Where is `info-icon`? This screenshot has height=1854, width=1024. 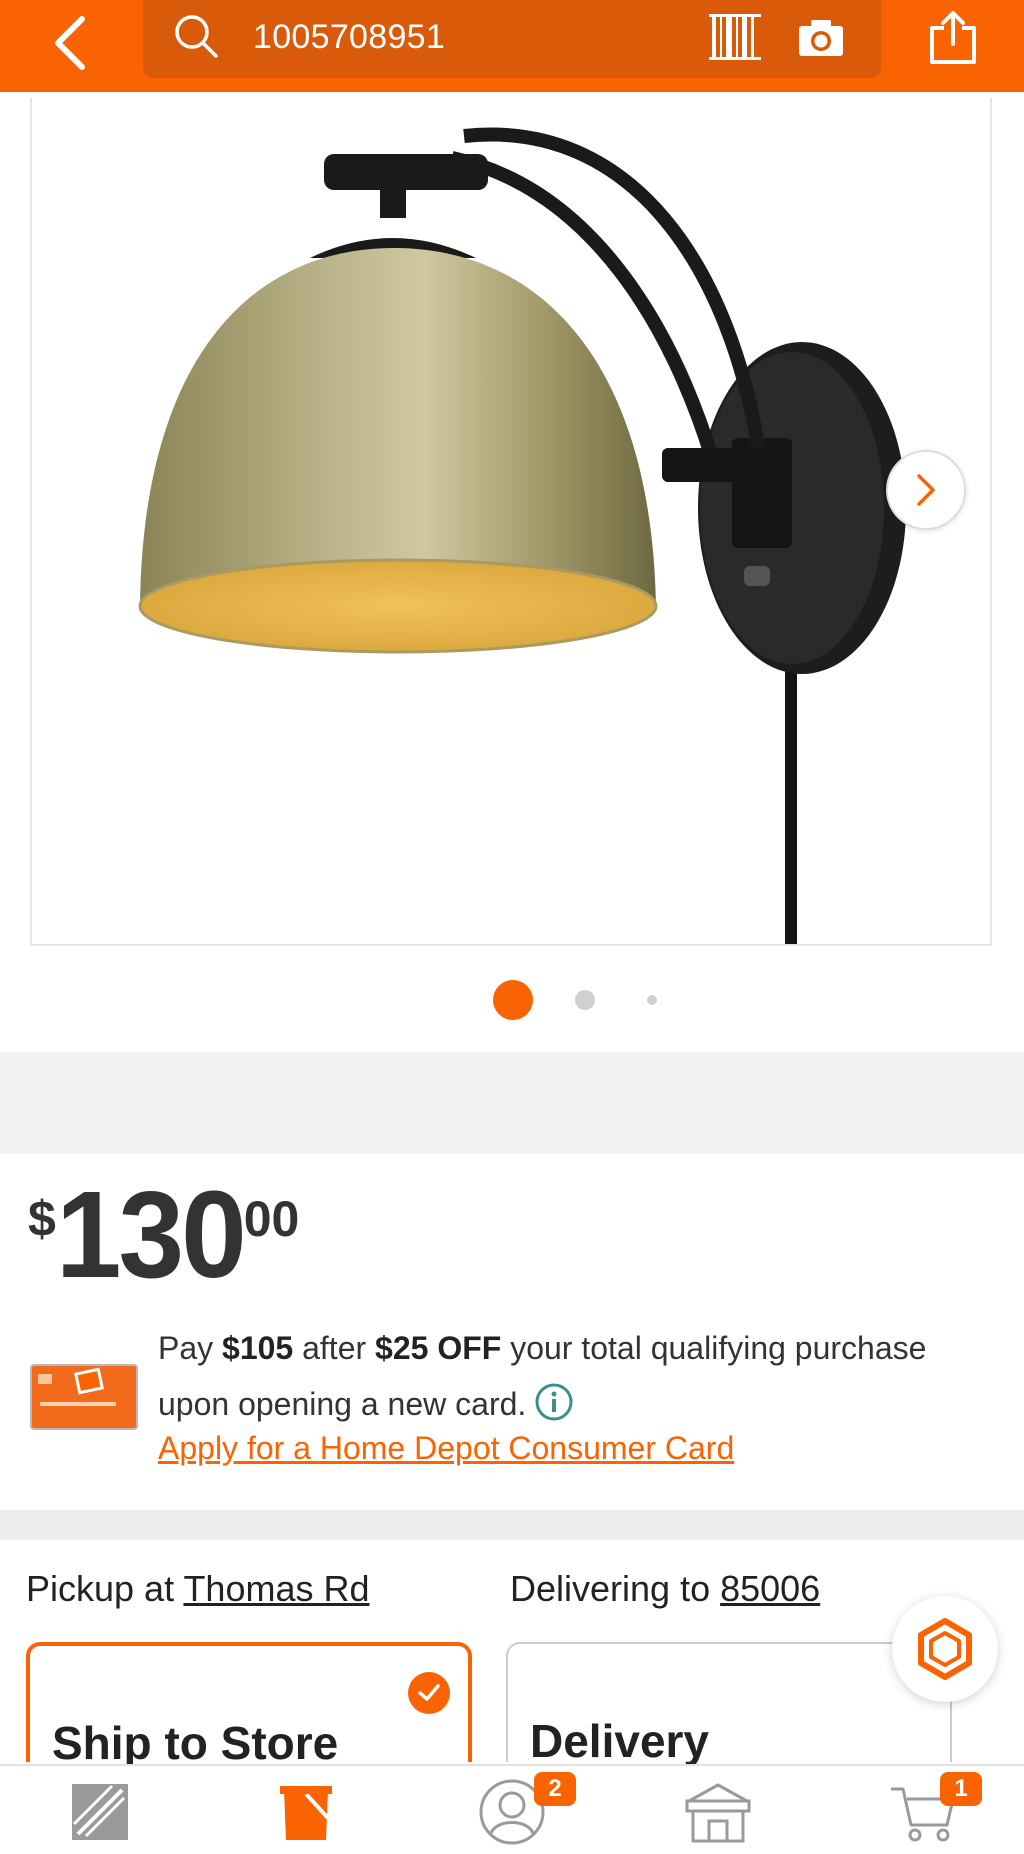
info-icon is located at coordinates (554, 1402).